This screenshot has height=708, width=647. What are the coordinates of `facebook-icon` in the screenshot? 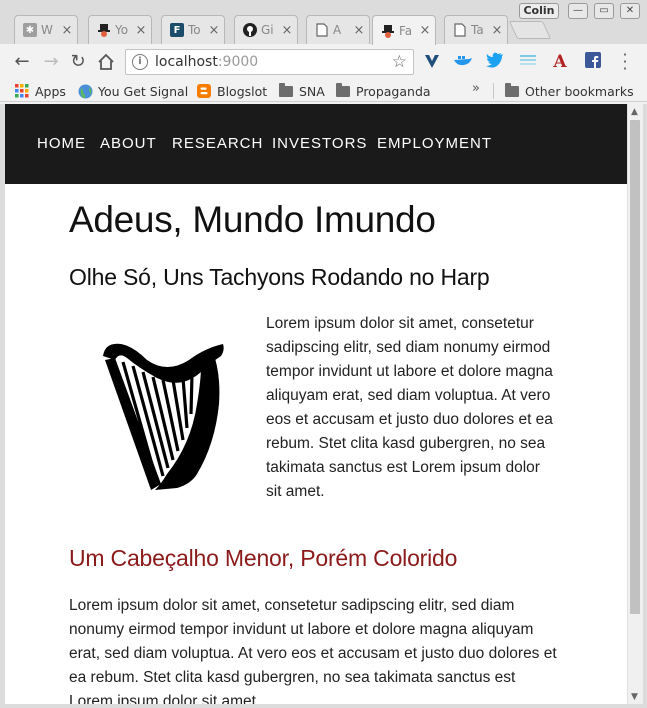 It's located at (593, 62).